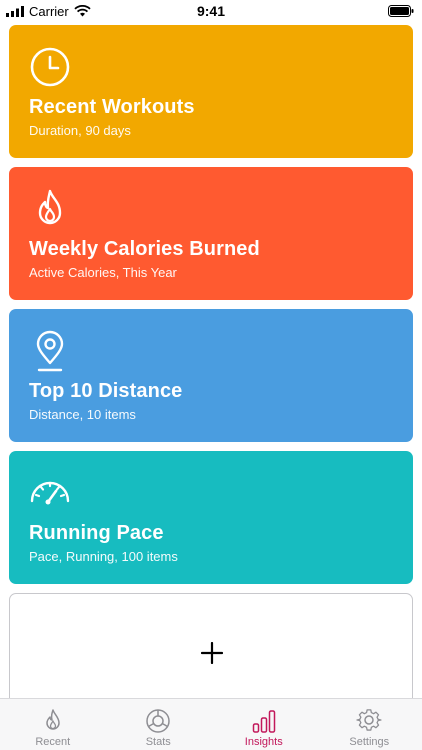 This screenshot has height=750, width=422. What do you see at coordinates (369, 720) in the screenshot?
I see `gear-icon` at bounding box center [369, 720].